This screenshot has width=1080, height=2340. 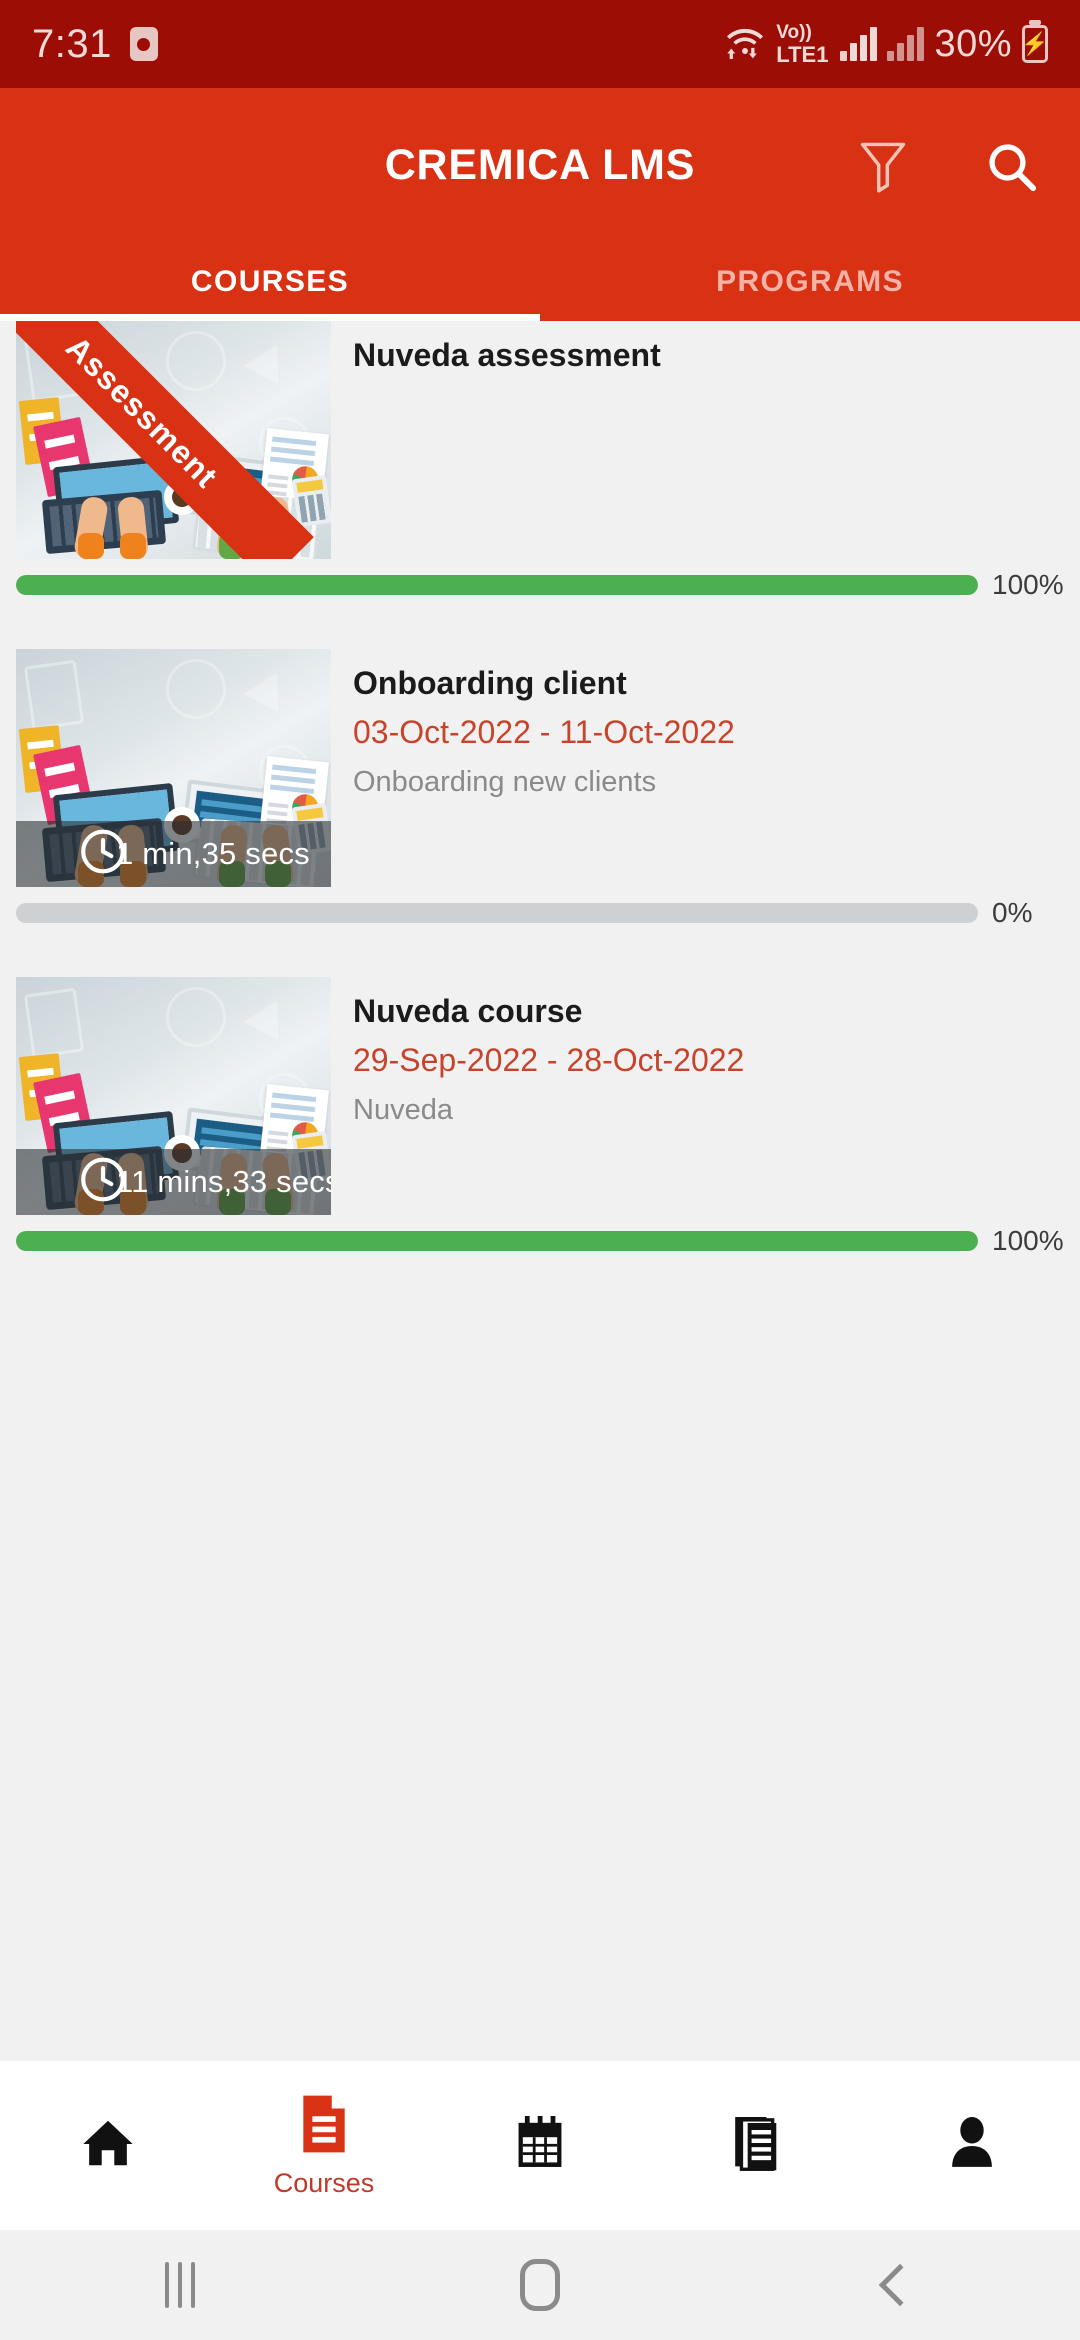 I want to click on calendar-icon, so click(x=540, y=2145).